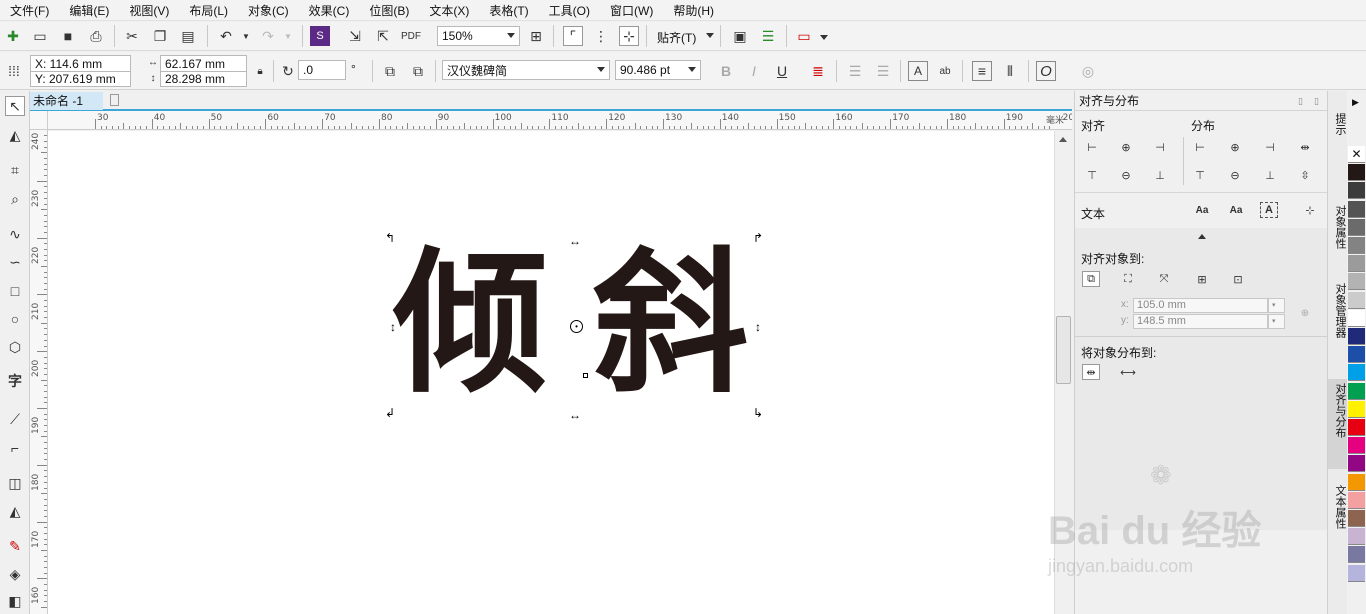 The image size is (1366, 614). I want to click on align-bottom-icon: ⊥, so click(1160, 175).